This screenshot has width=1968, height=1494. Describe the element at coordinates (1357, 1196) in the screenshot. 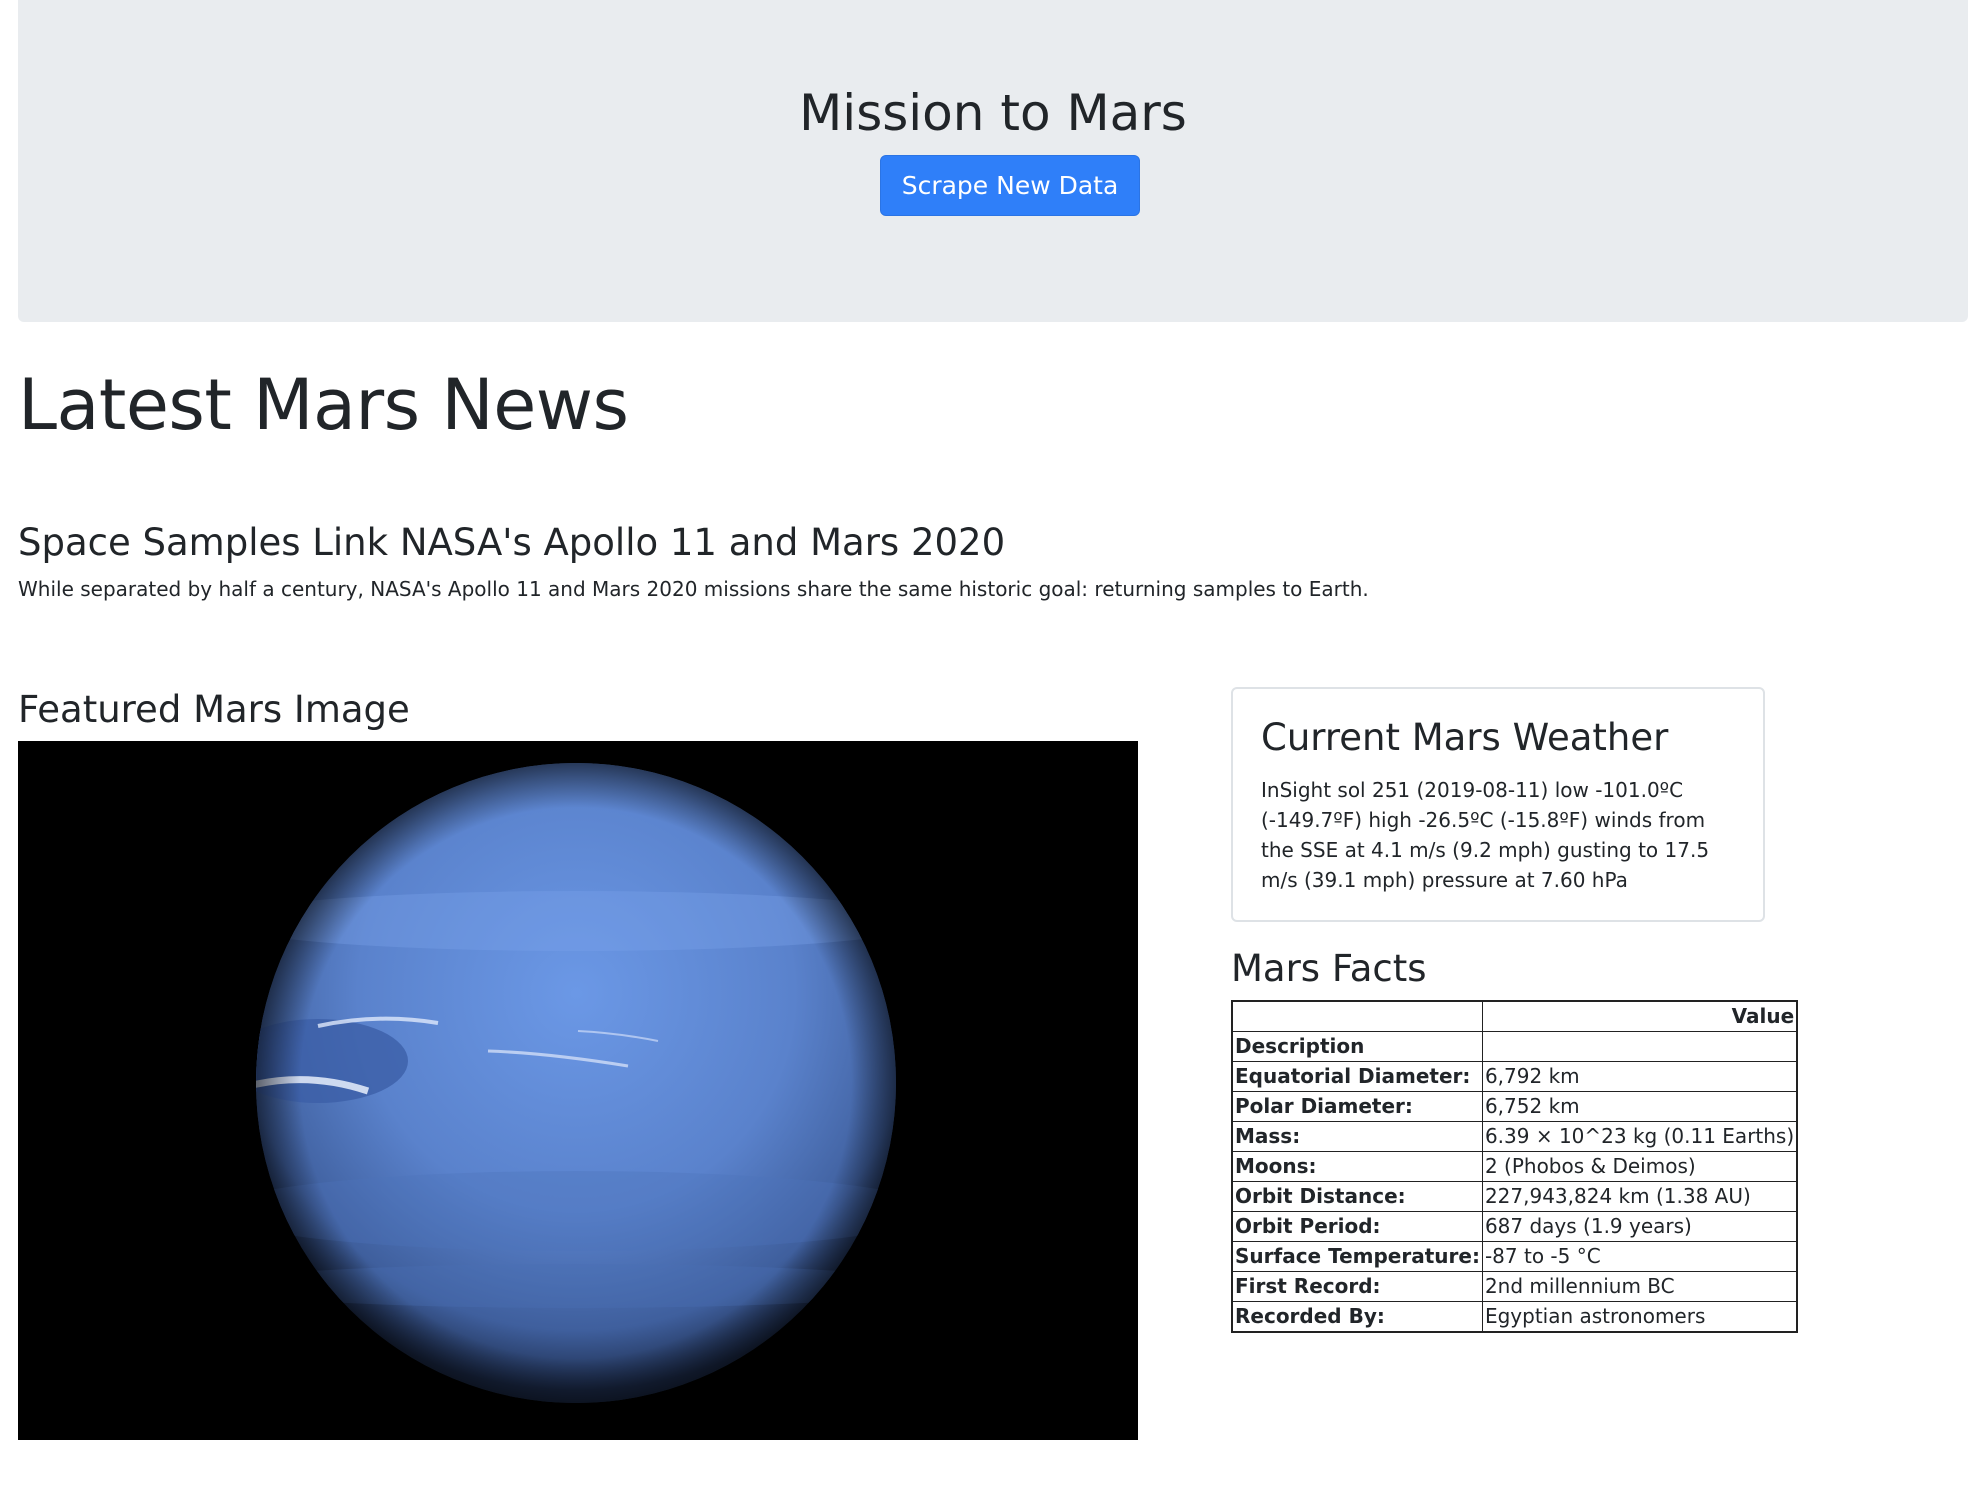

I see `fact-label: Orbit Distance:` at that location.